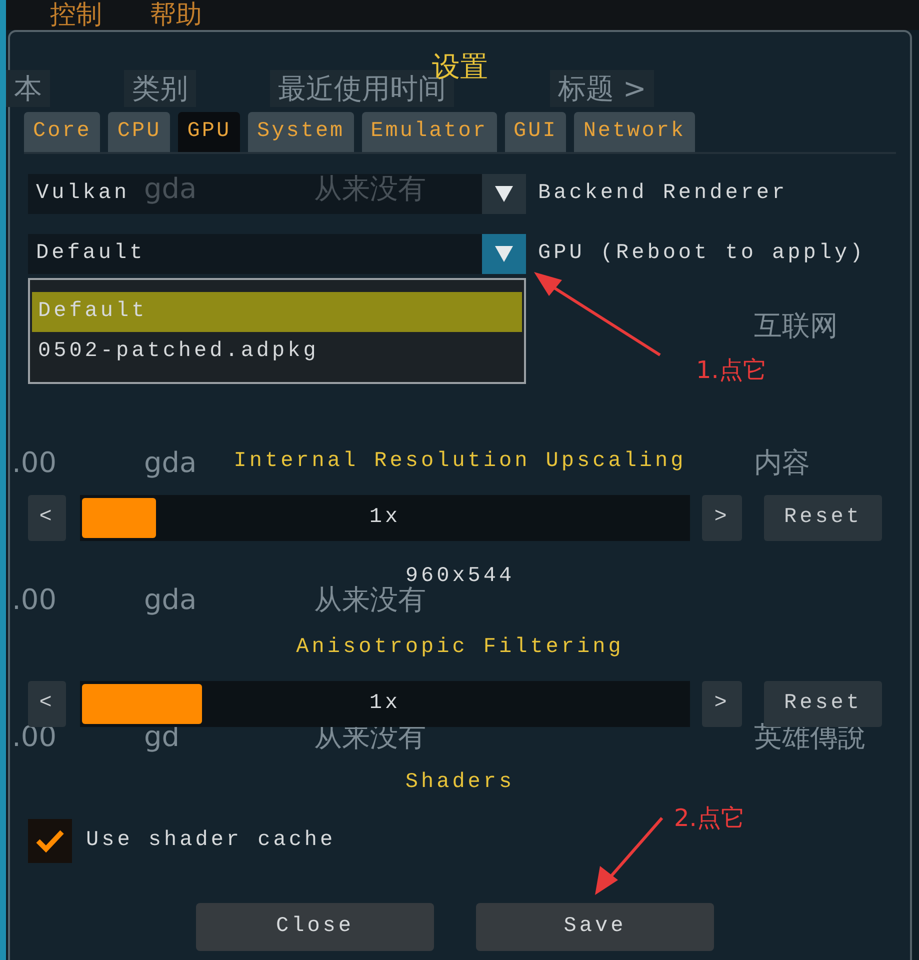  I want to click on section-heading: Anisotropic Filtering, so click(460, 647).